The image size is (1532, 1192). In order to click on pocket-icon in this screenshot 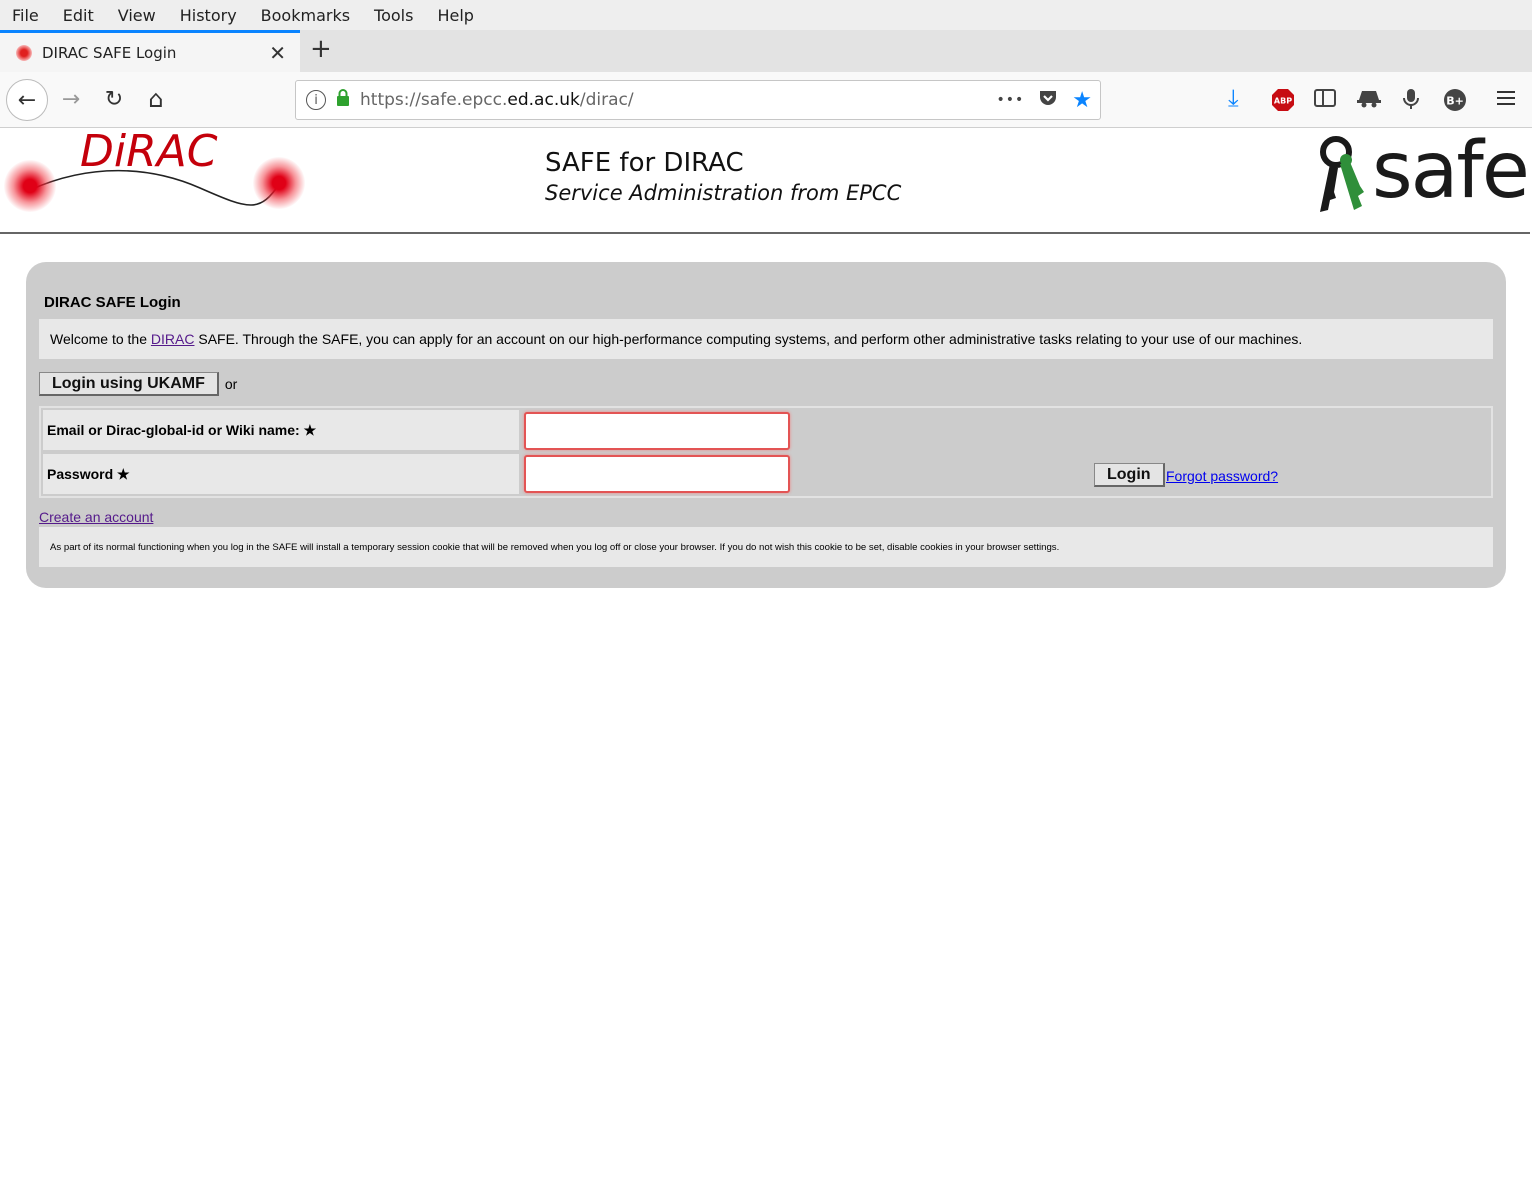, I will do `click(1048, 100)`.